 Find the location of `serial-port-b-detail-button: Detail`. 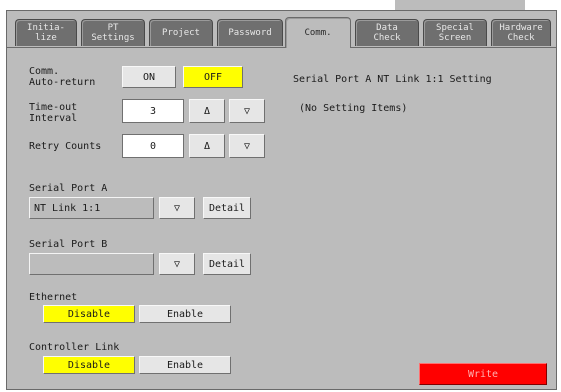

serial-port-b-detail-button: Detail is located at coordinates (227, 264).